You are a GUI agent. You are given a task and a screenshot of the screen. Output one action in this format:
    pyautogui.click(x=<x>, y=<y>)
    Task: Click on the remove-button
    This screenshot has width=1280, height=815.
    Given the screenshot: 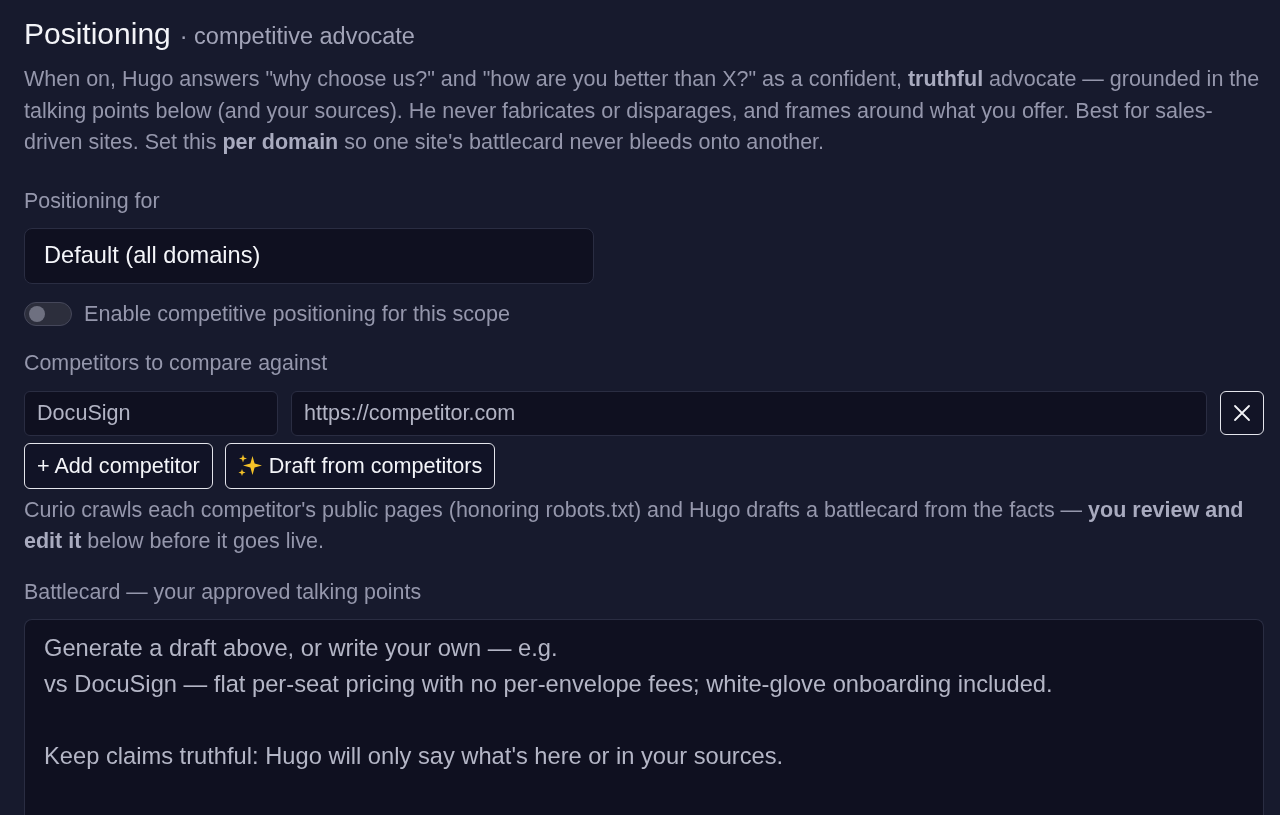 What is the action you would take?
    pyautogui.click(x=1242, y=412)
    